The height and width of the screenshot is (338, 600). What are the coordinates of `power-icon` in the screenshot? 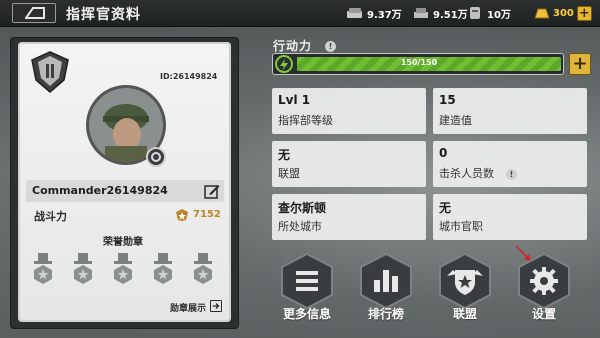 It's located at (182, 215).